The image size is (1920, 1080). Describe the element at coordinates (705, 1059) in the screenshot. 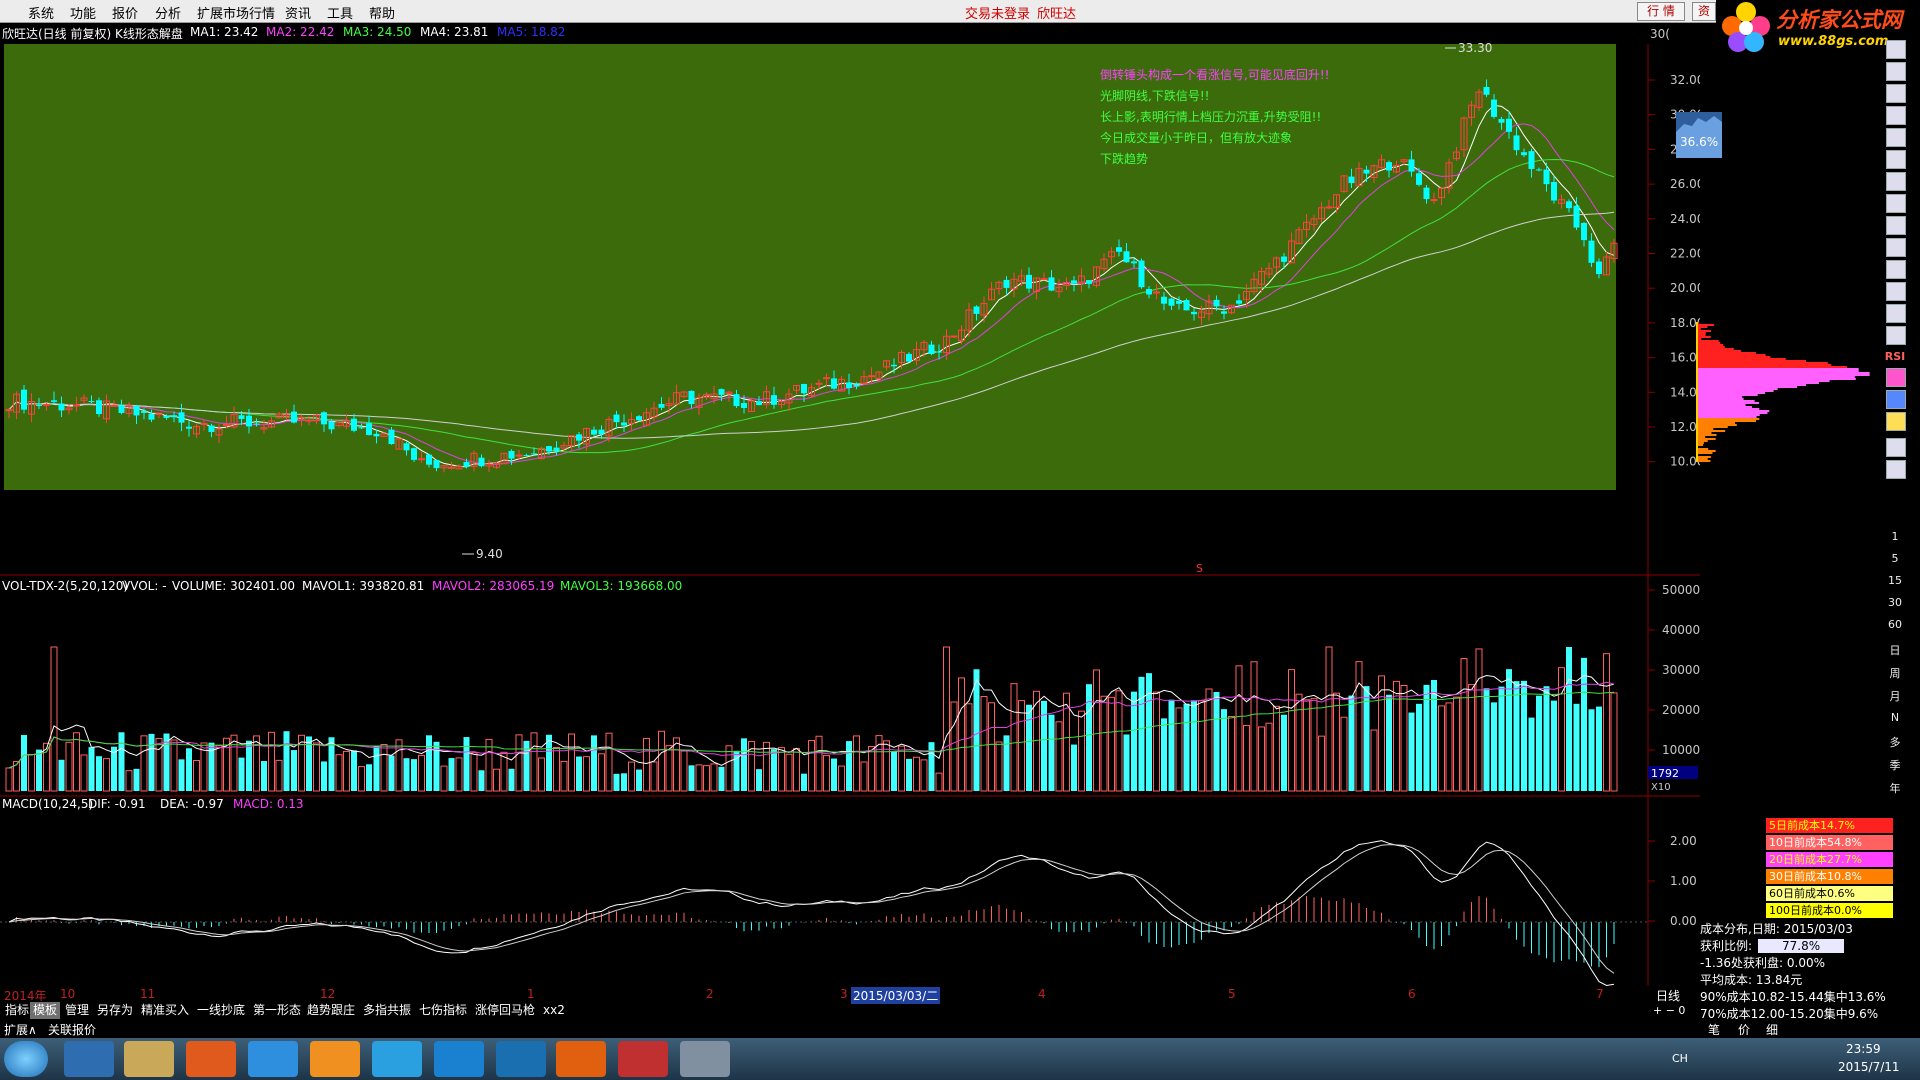

I see `app-compass-icon` at that location.